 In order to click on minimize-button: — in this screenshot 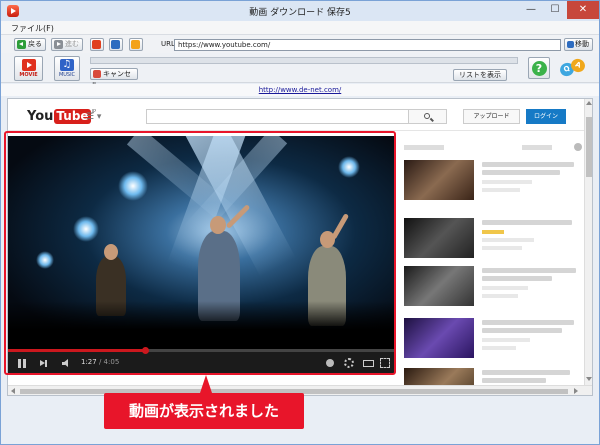, I will do `click(531, 10)`.